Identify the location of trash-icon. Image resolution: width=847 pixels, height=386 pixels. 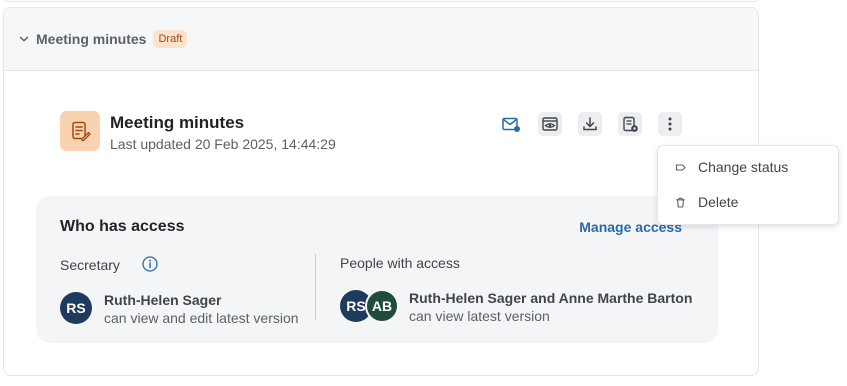
(680, 202).